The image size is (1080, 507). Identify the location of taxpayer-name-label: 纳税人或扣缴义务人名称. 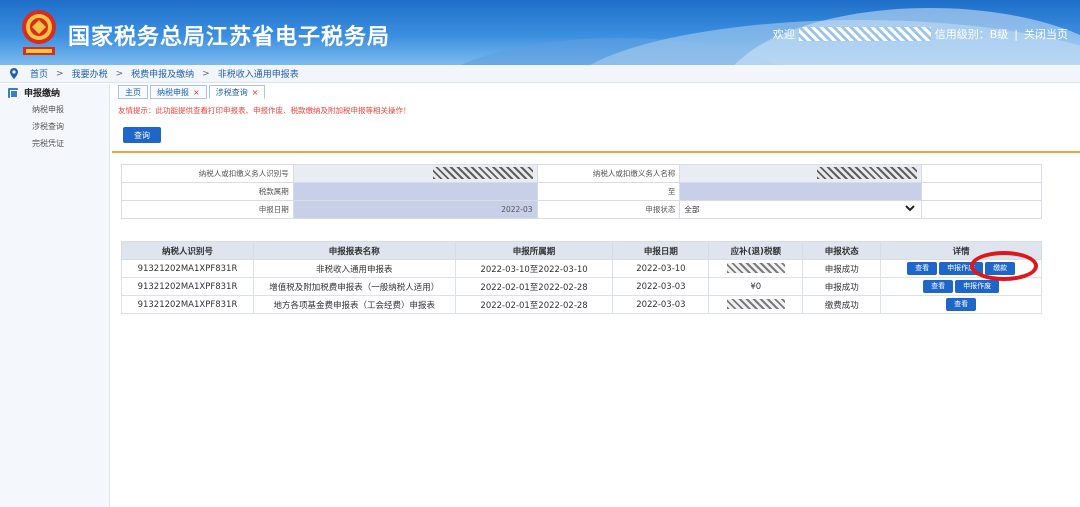
(608, 173).